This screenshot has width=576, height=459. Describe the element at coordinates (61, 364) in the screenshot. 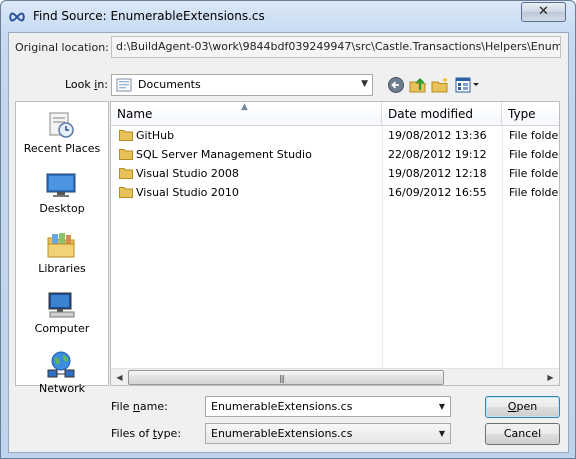

I see `network-icon` at that location.